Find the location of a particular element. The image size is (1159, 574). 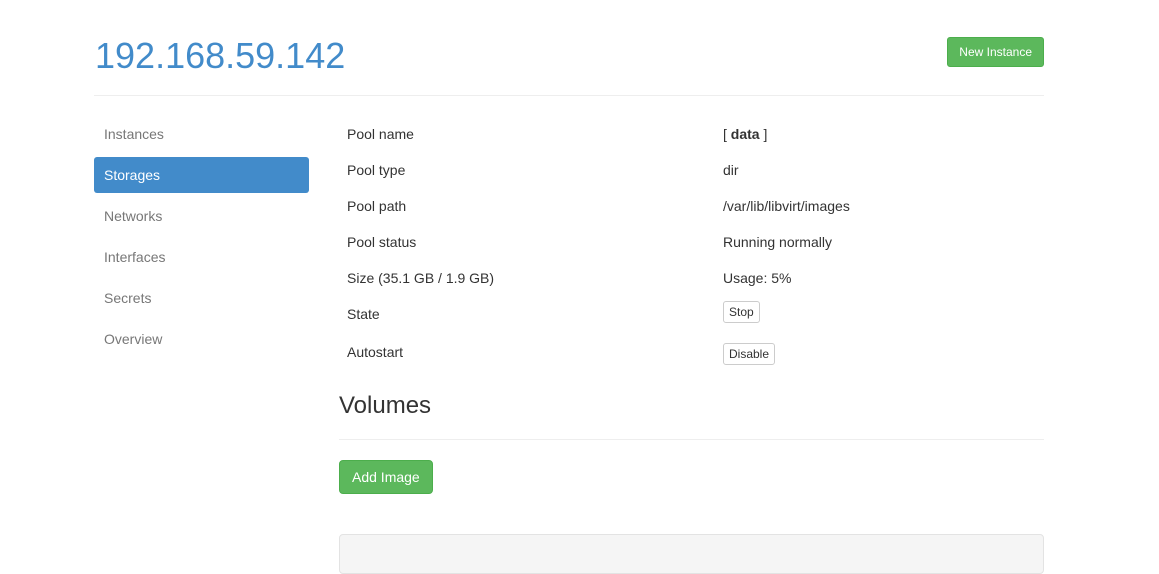

pool-name-text: data is located at coordinates (745, 134).